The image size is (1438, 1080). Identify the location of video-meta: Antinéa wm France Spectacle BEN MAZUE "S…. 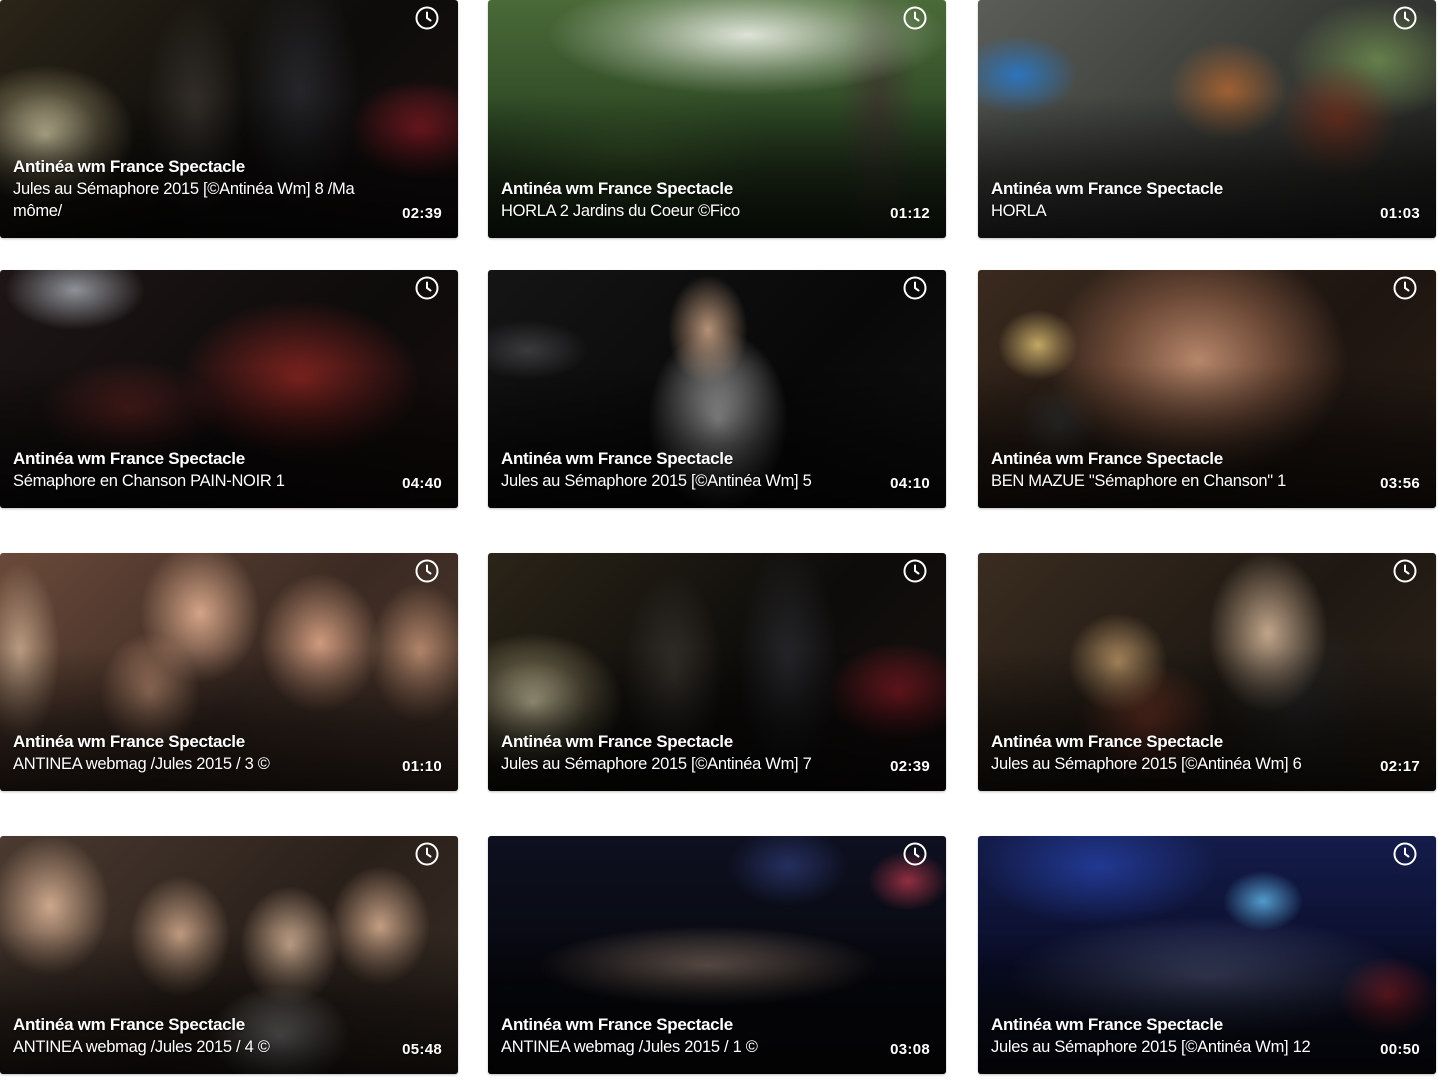
(1174, 470).